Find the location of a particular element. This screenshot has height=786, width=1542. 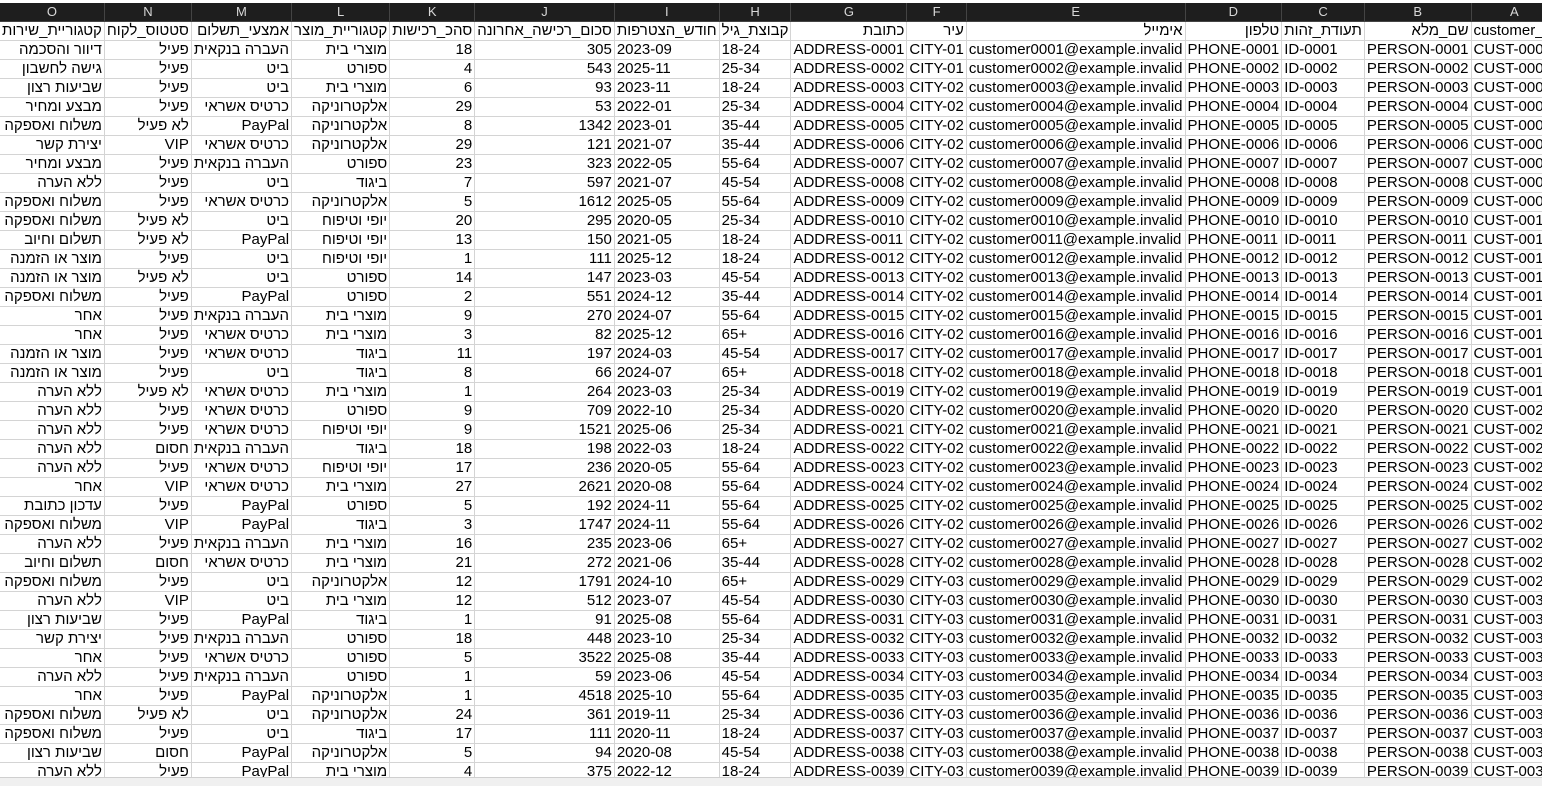

cell-A9: CUST-0008 is located at coordinates (1506, 183).